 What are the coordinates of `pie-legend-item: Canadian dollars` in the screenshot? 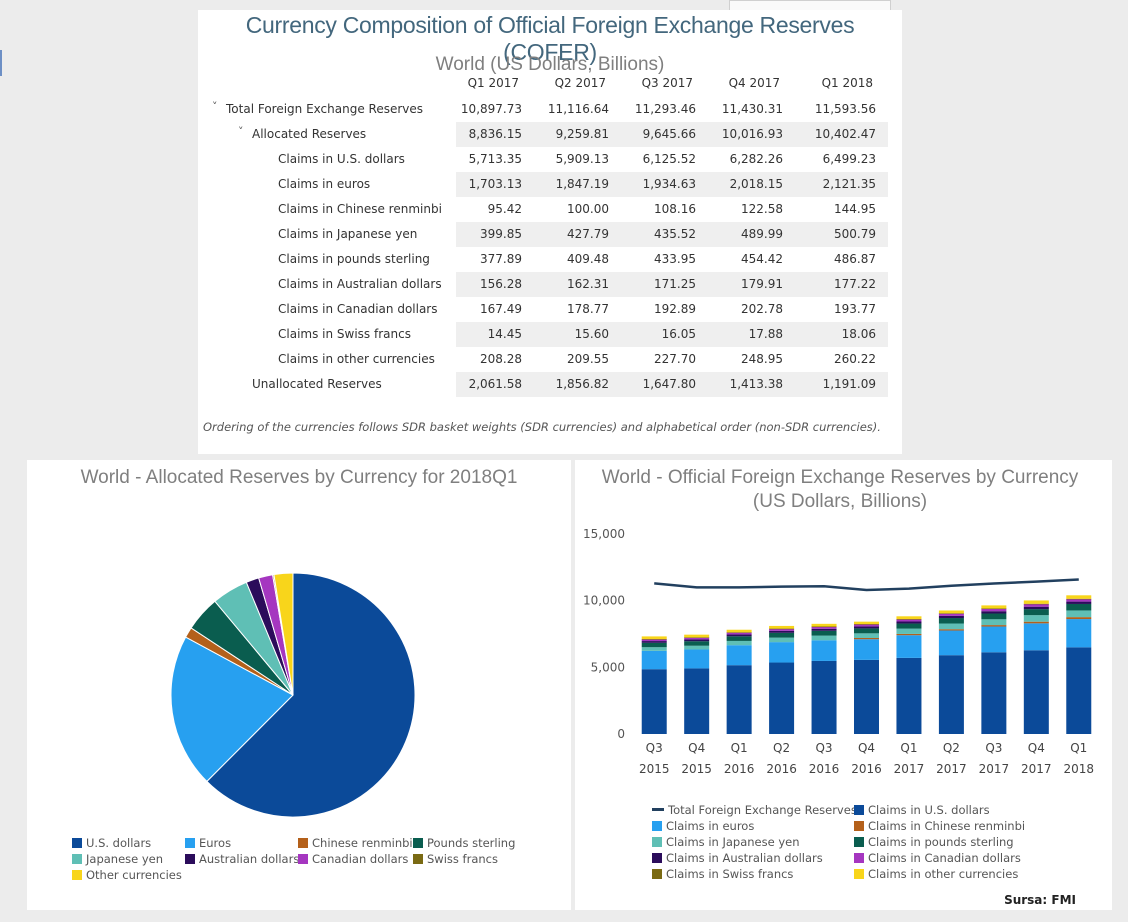 It's located at (353, 859).